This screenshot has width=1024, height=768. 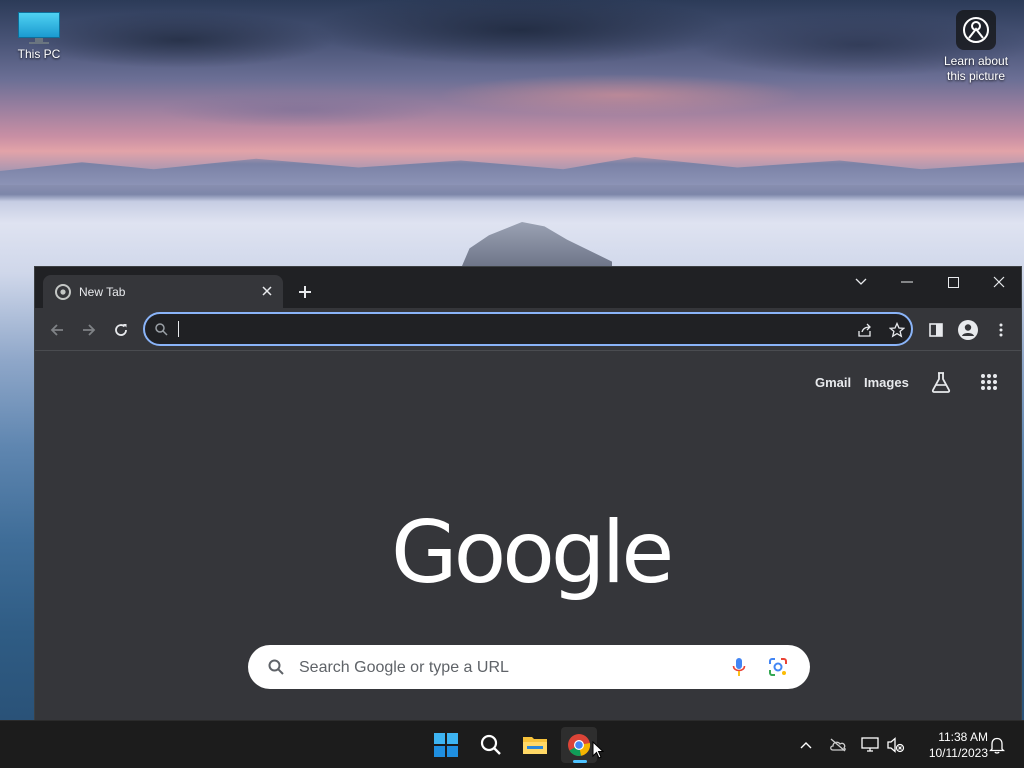 I want to click on title-bar: New Tab, so click(x=528, y=287).